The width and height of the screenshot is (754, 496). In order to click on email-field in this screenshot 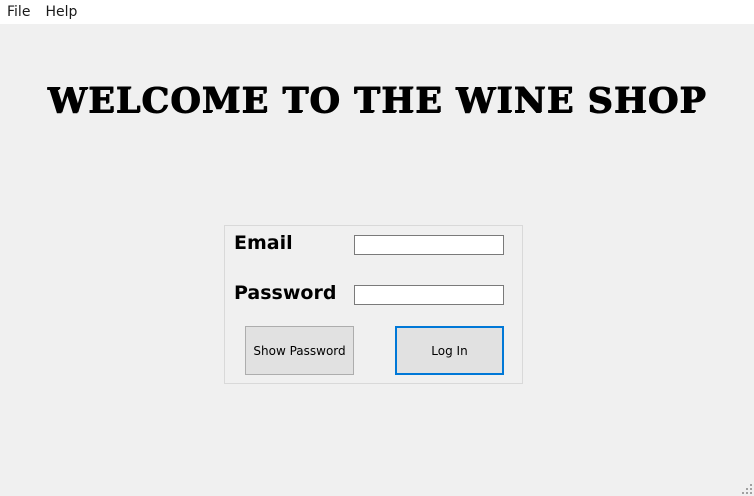, I will do `click(429, 245)`.